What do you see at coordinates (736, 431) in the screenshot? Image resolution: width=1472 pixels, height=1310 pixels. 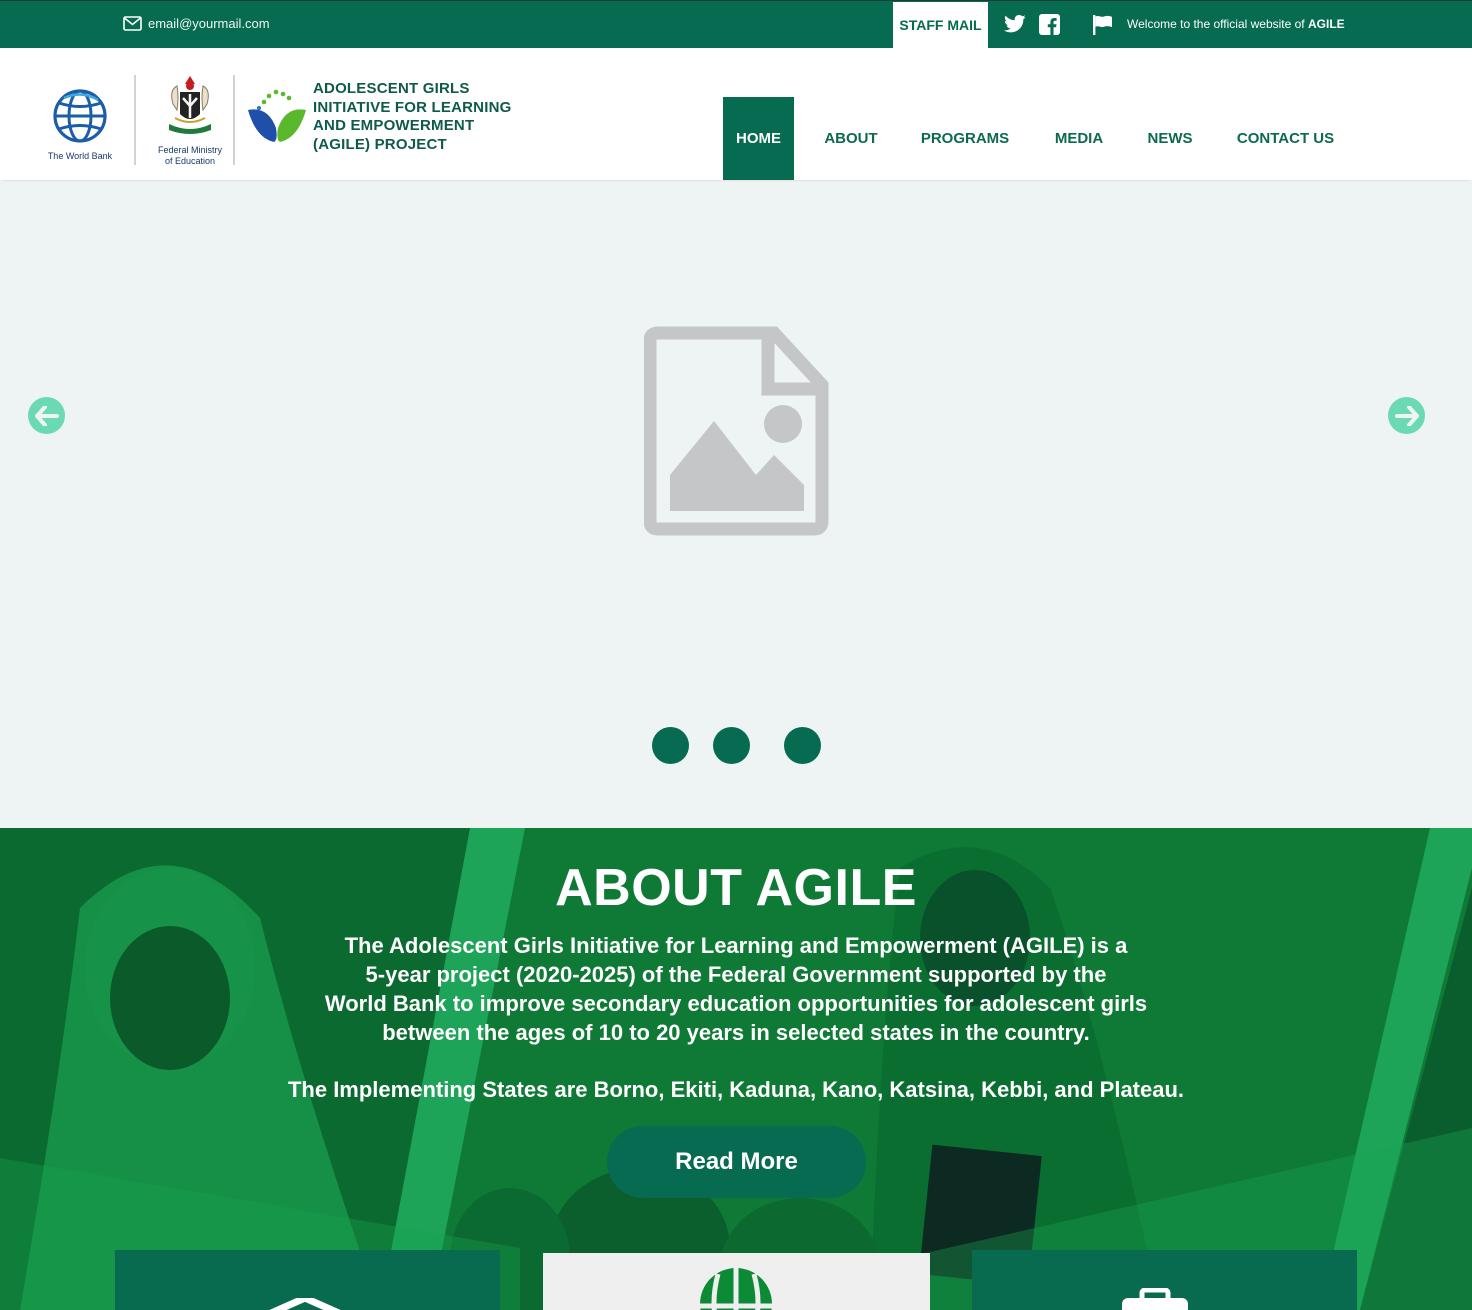 I see `image-placeholder-icon` at bounding box center [736, 431].